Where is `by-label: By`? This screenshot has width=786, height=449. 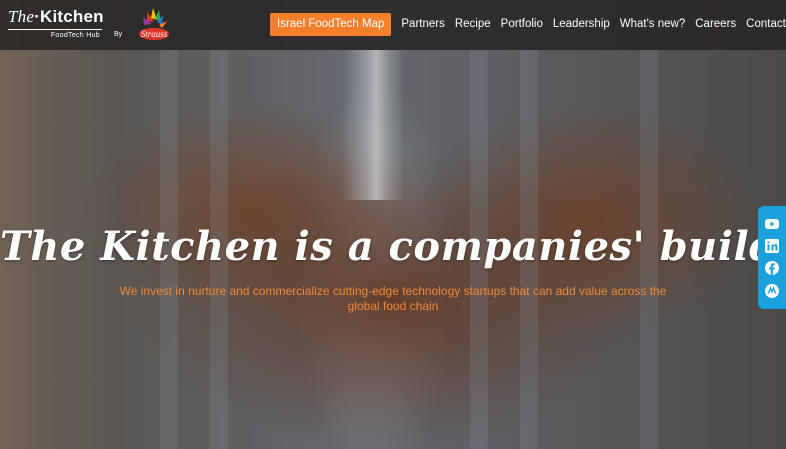 by-label: By is located at coordinates (118, 34).